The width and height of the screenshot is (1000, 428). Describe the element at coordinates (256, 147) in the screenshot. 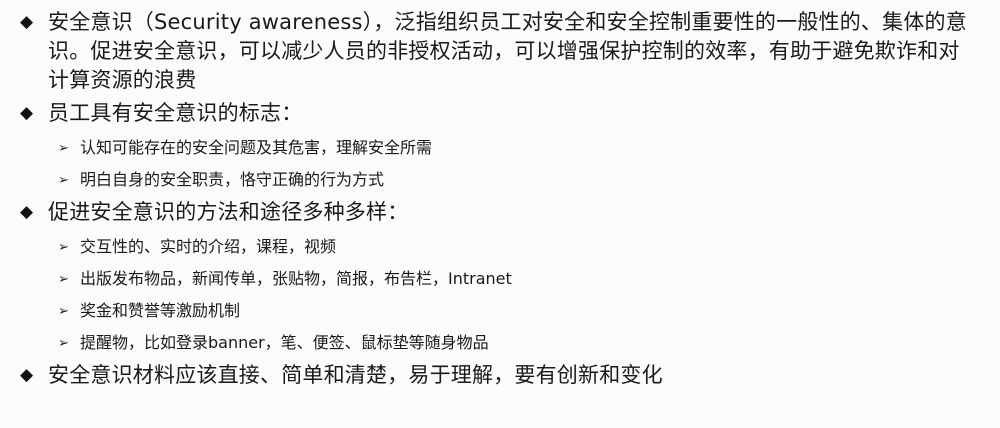

I see `sub-item-text: 认知可能存在的安全问题及其危害，理解安全所需` at that location.